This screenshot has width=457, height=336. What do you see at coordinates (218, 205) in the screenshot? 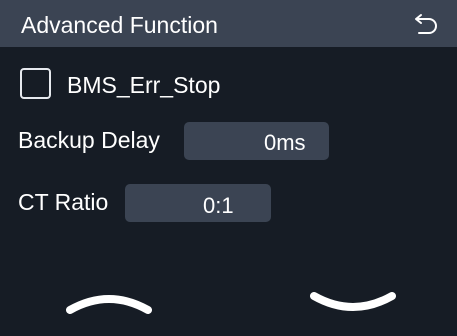
I see `ct-ratio-value: 0:1` at bounding box center [218, 205].